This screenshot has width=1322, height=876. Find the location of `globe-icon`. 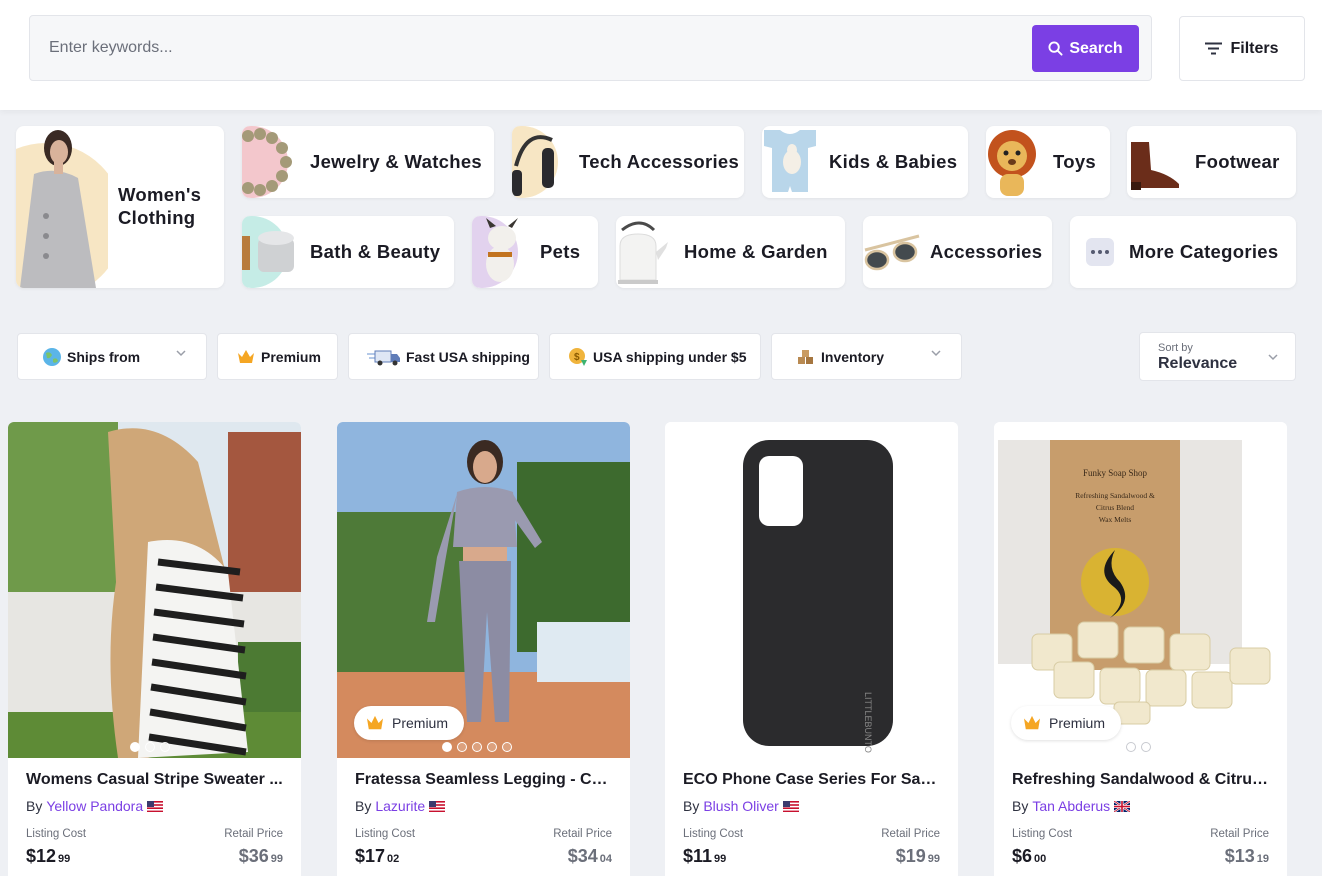

globe-icon is located at coordinates (52, 356).